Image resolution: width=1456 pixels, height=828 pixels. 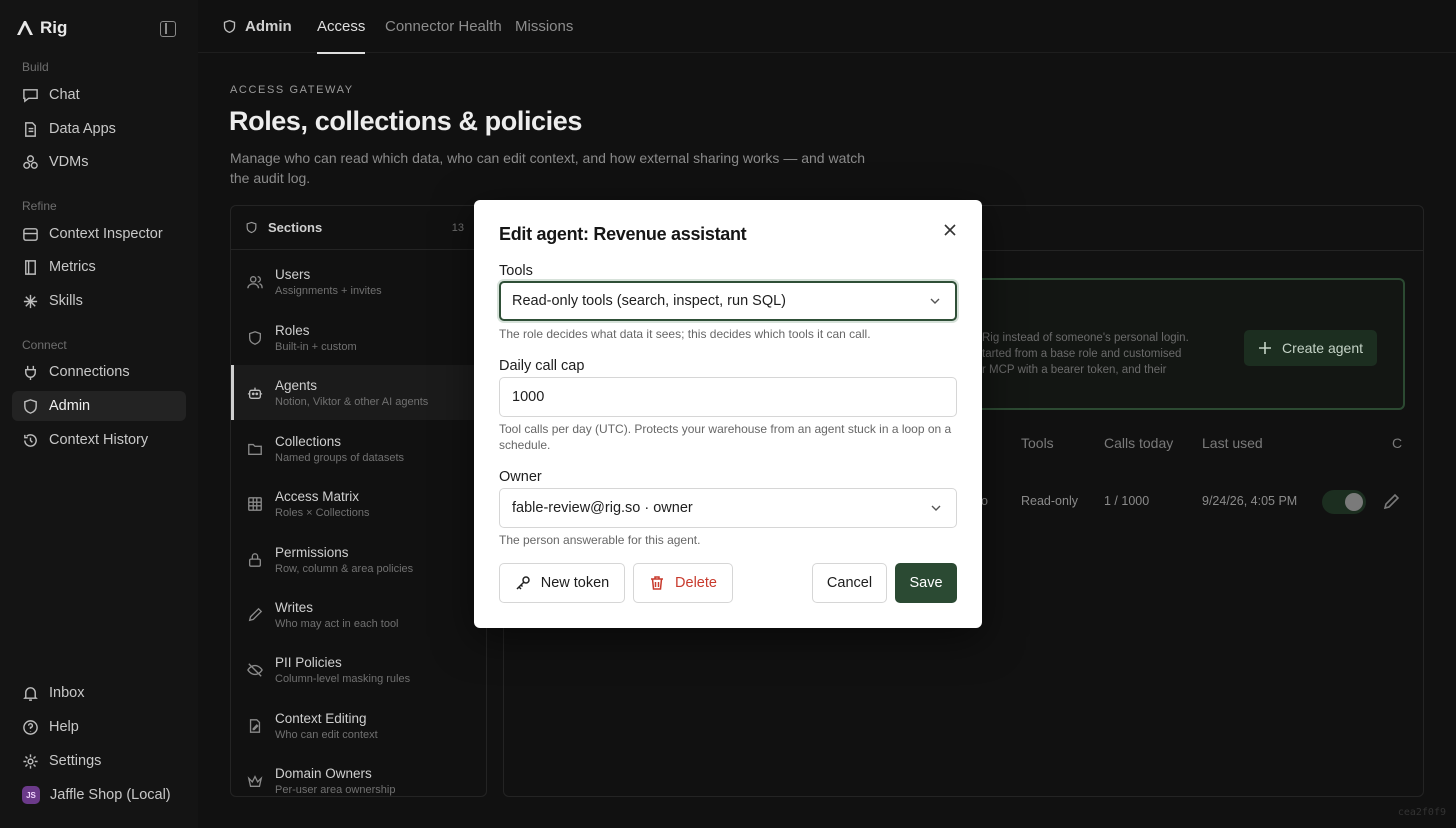 I want to click on section-title: PII Policies, so click(x=308, y=662).